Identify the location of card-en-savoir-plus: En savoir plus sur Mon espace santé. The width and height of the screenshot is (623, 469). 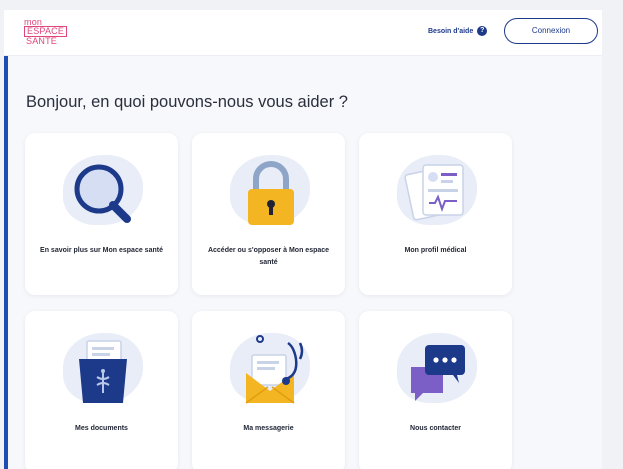
(101, 214).